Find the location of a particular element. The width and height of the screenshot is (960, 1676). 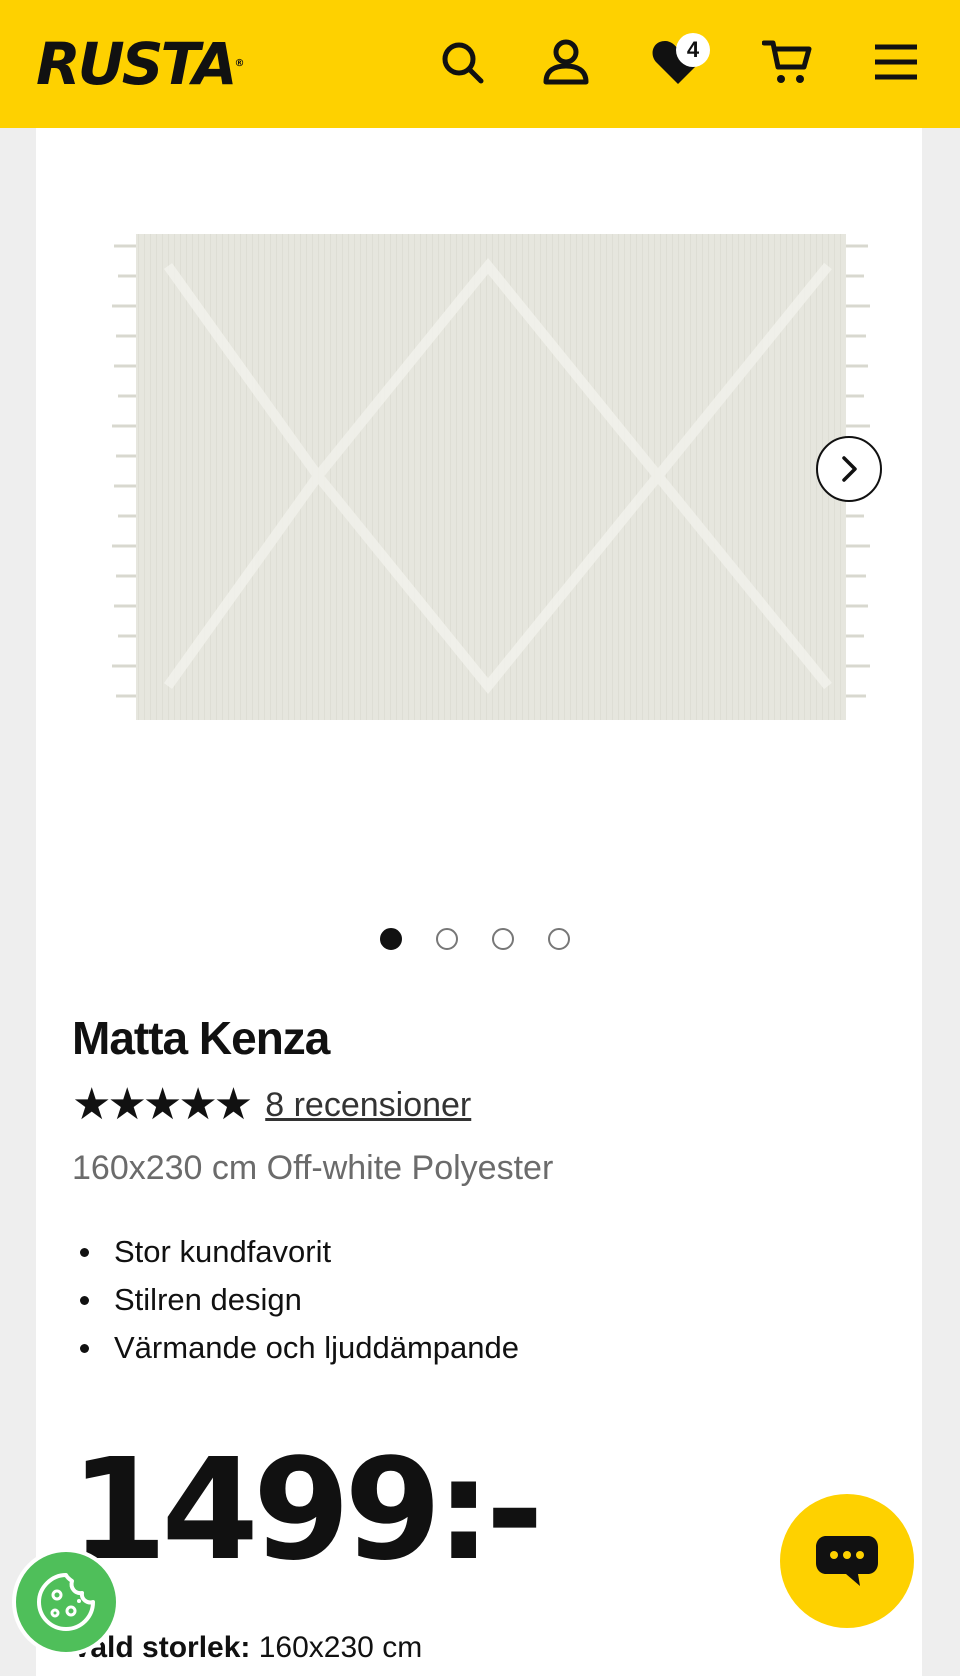

chat-bubble-icon is located at coordinates (847, 1561).